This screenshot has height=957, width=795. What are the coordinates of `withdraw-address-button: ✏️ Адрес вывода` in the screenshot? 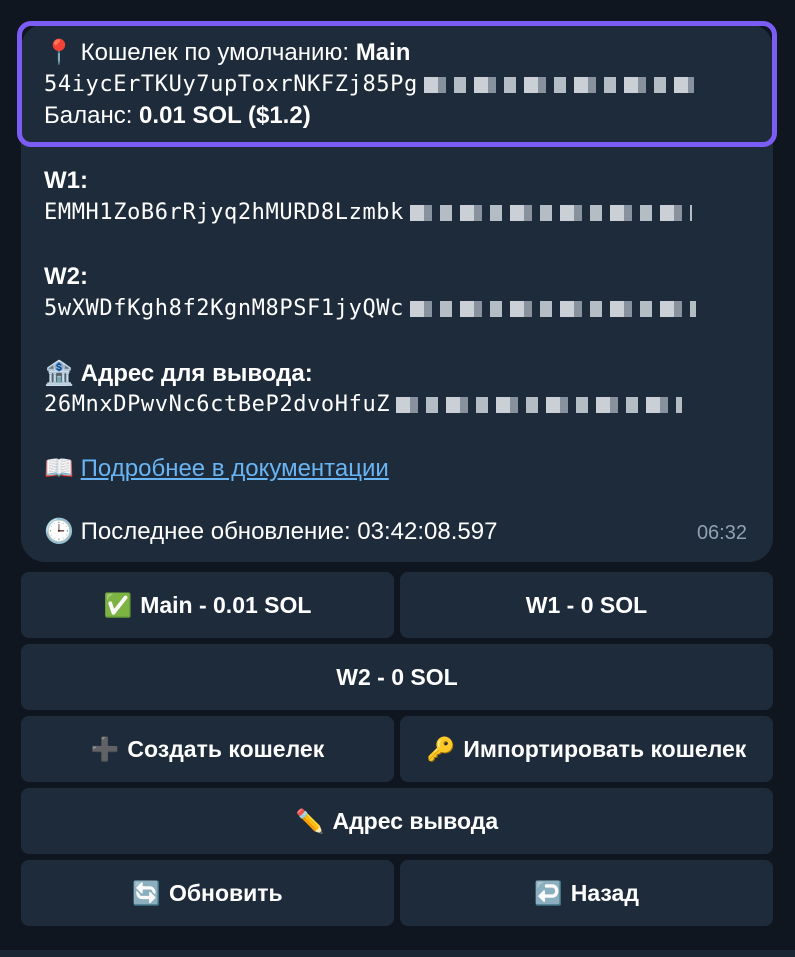 It's located at (397, 821).